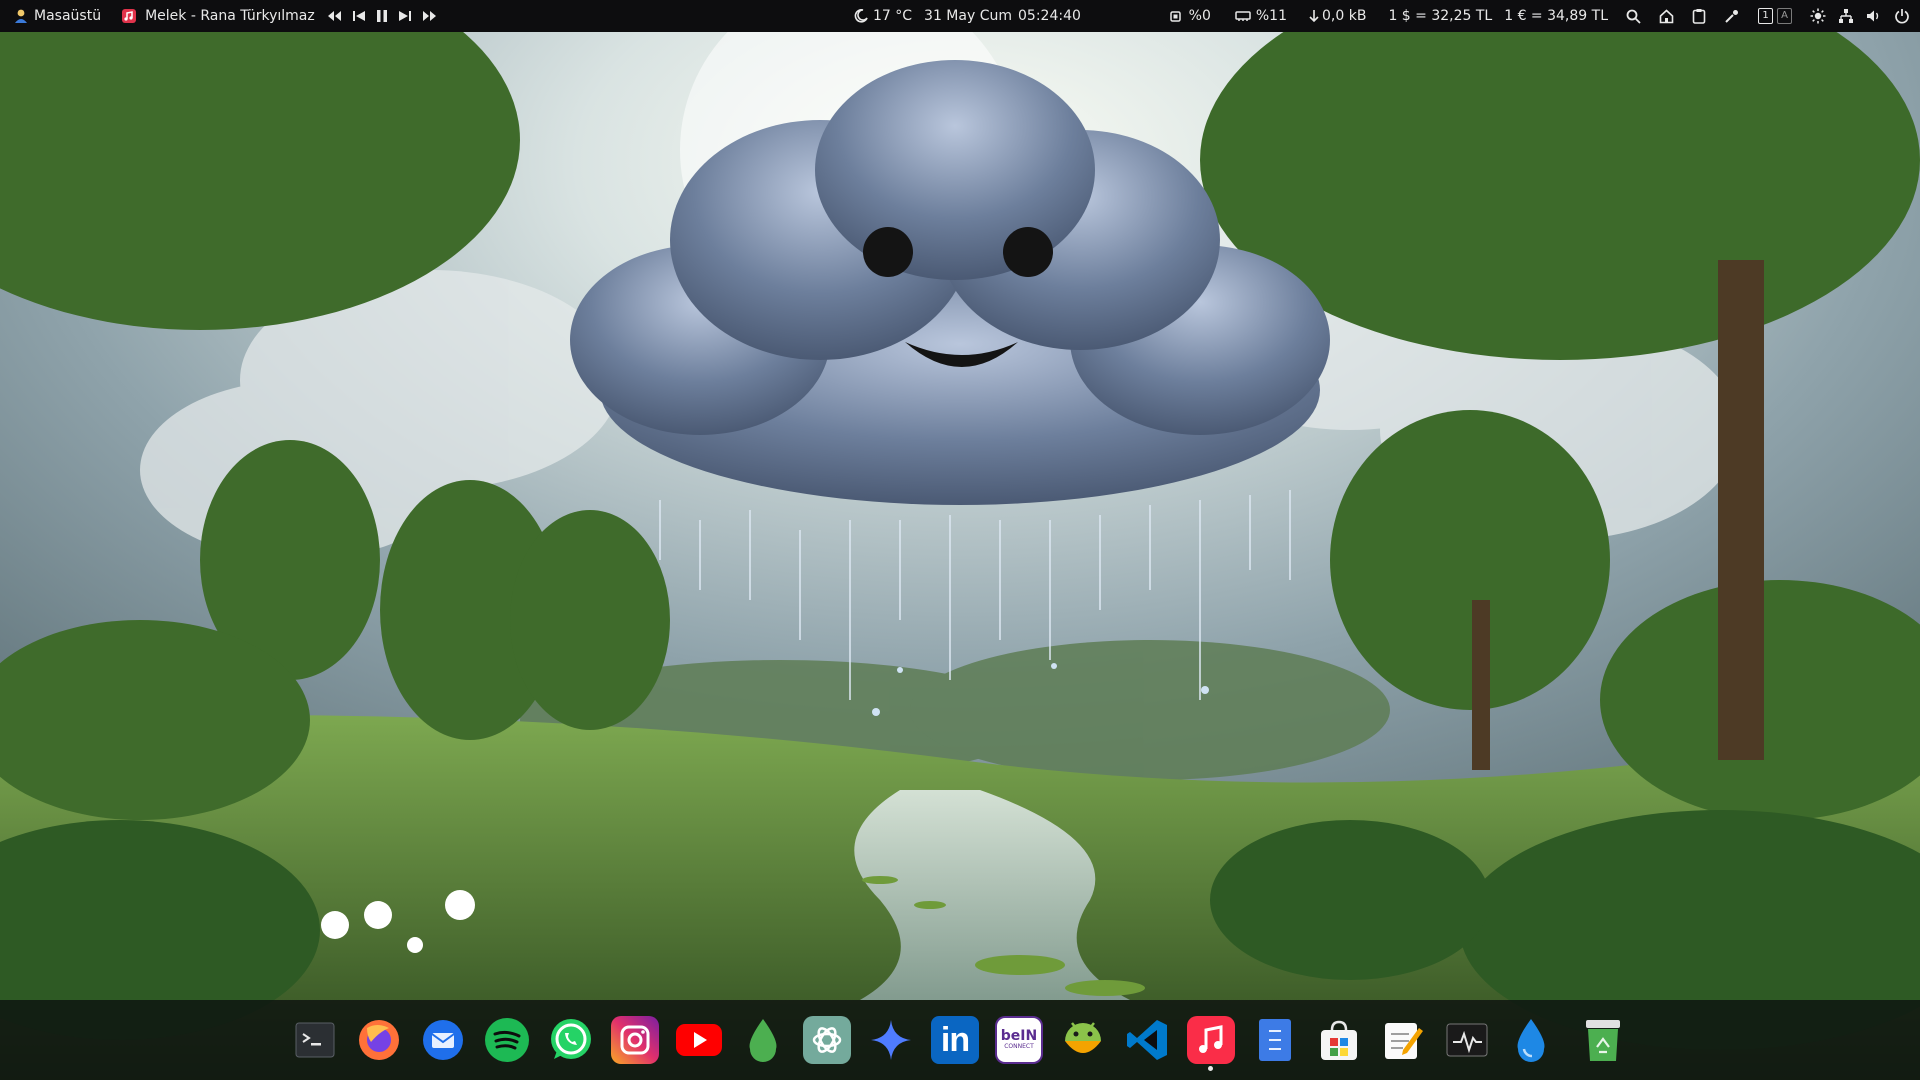 The width and height of the screenshot is (1920, 1080). Describe the element at coordinates (1440, 16) in the screenshot. I see `usd-rate: 1 $ = 32,25 TL` at that location.